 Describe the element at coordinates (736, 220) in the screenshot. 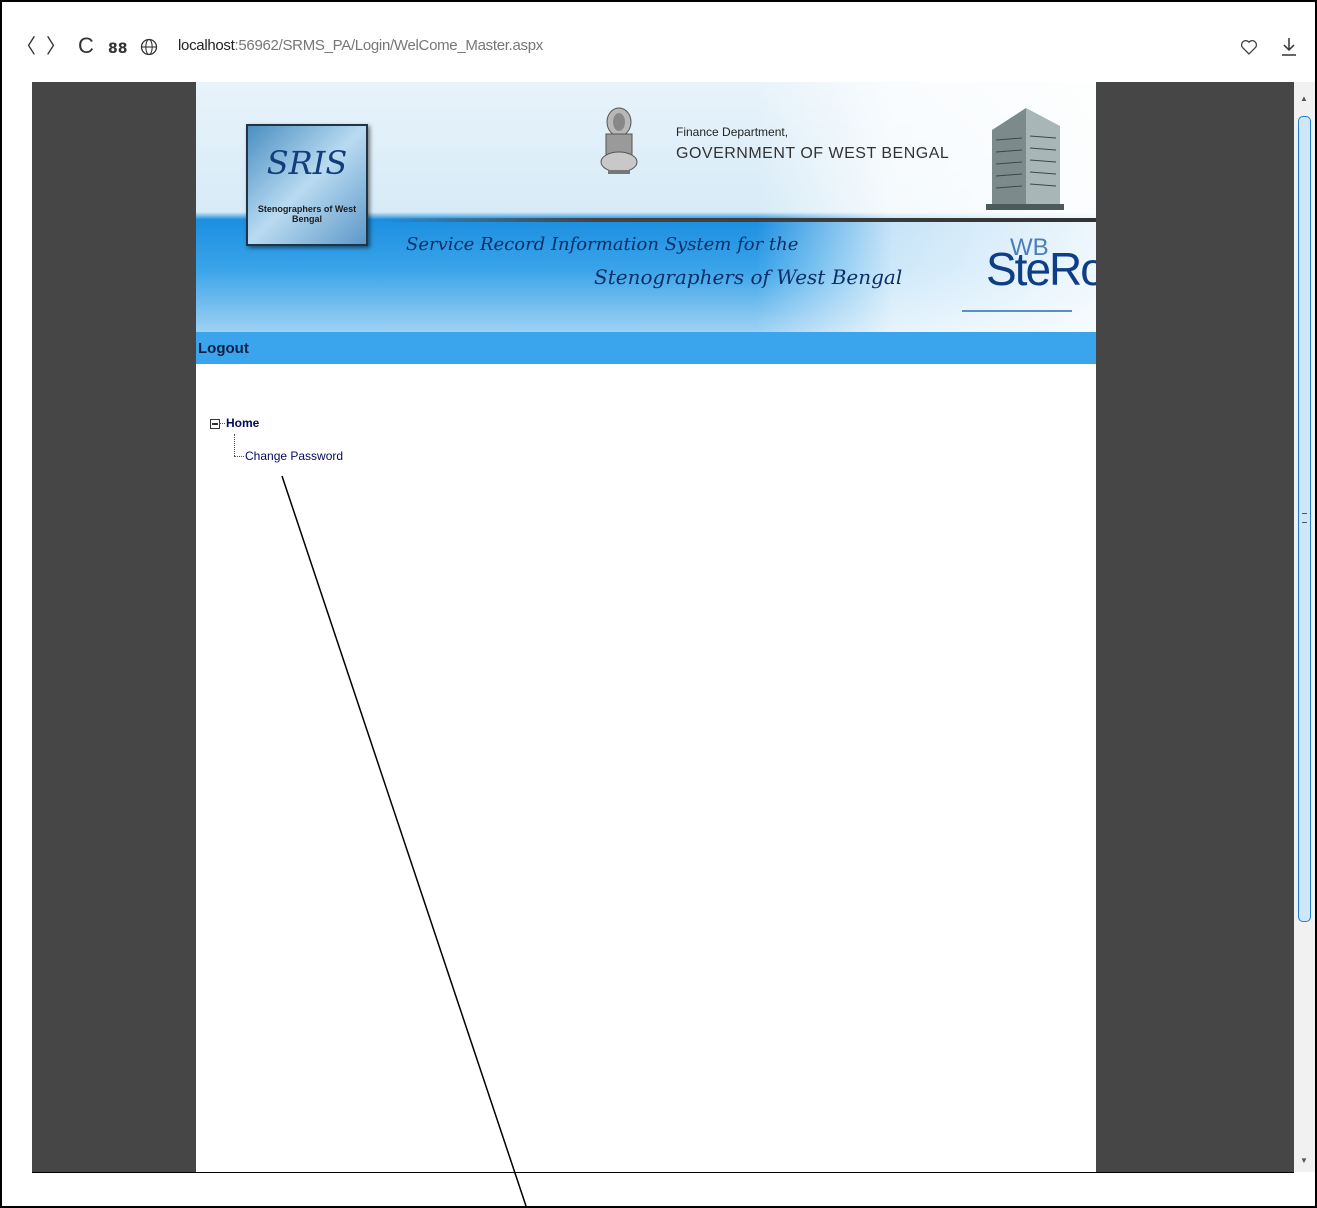

I see `banner-divider` at that location.